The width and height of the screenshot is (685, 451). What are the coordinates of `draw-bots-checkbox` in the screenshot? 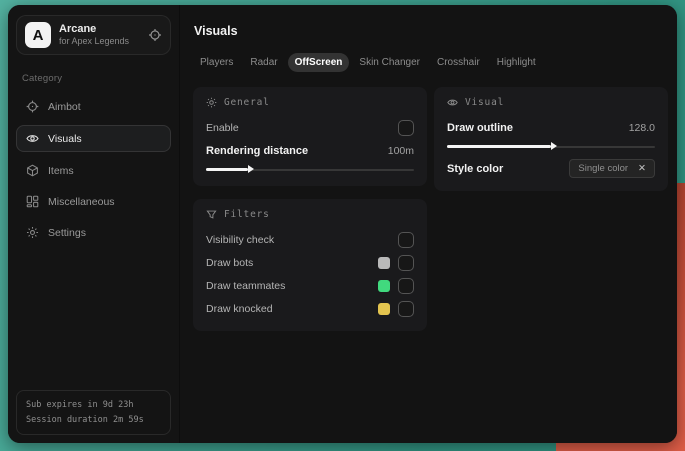 It's located at (406, 262).